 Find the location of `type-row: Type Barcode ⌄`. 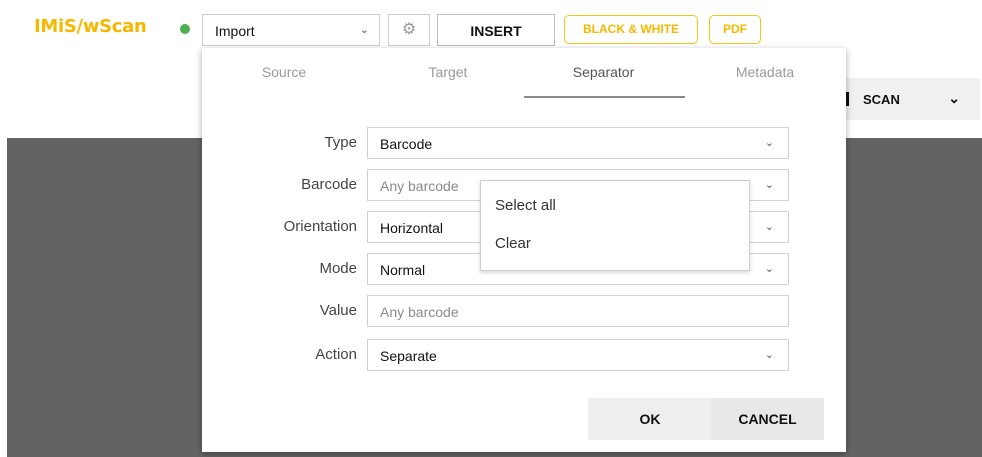

type-row: Type Barcode ⌄ is located at coordinates (524, 143).